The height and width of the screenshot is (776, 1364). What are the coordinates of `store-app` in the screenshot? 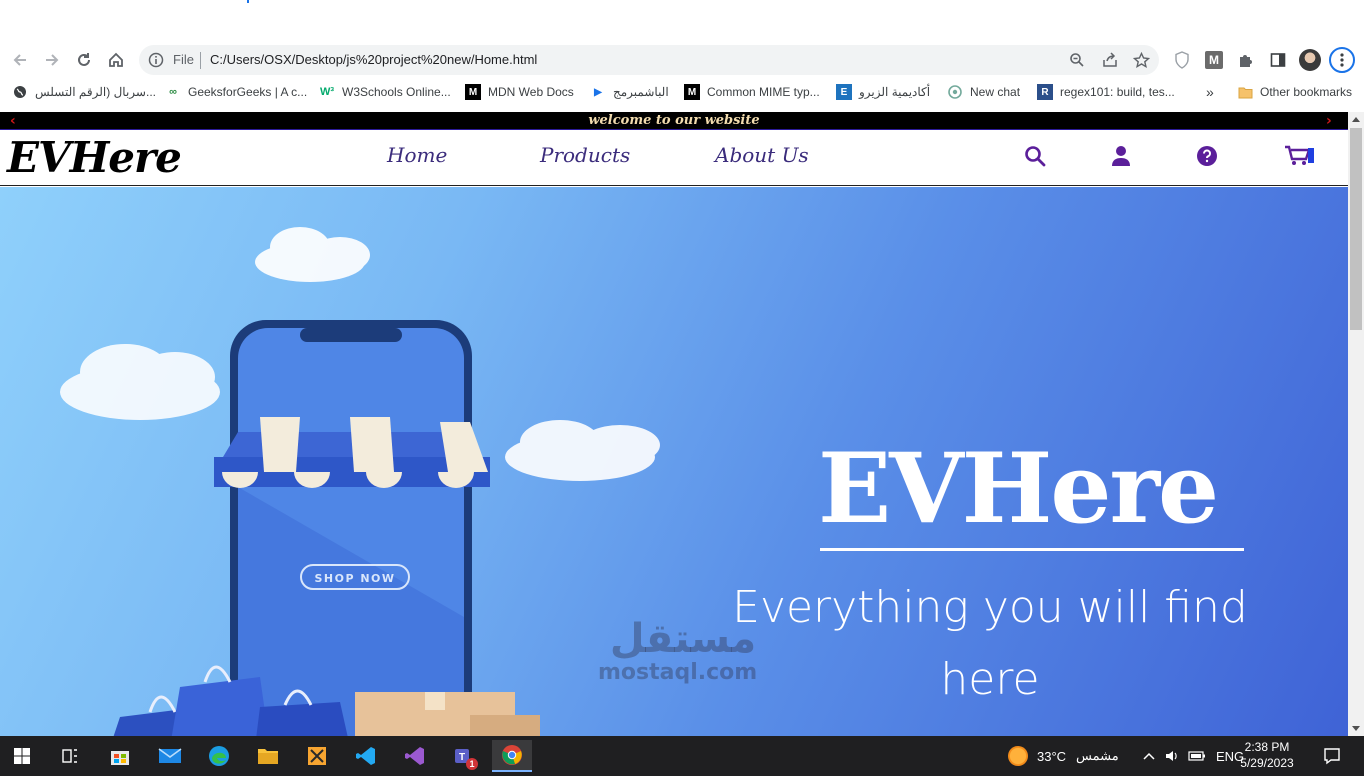 It's located at (120, 756).